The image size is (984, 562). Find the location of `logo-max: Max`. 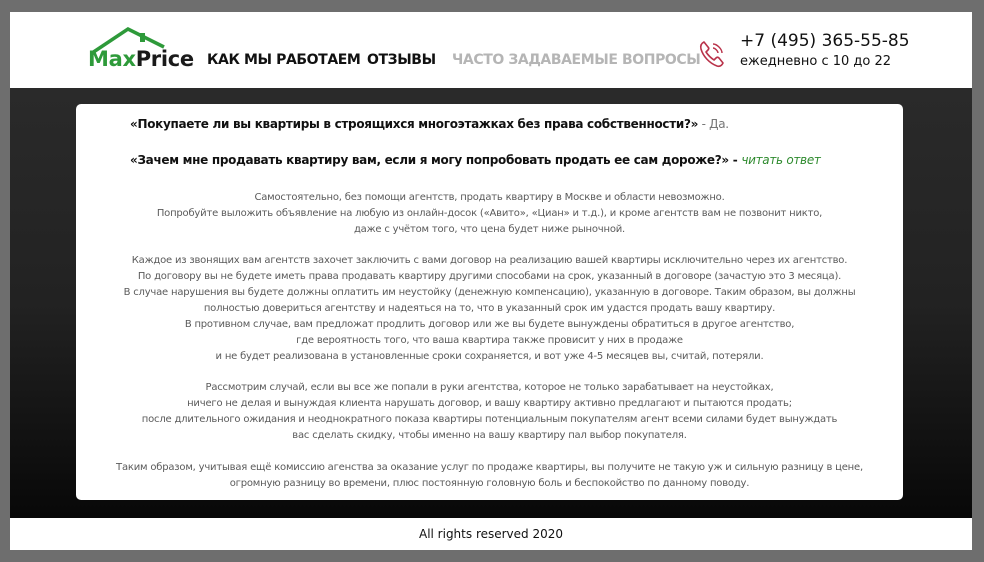

logo-max: Max is located at coordinates (112, 59).